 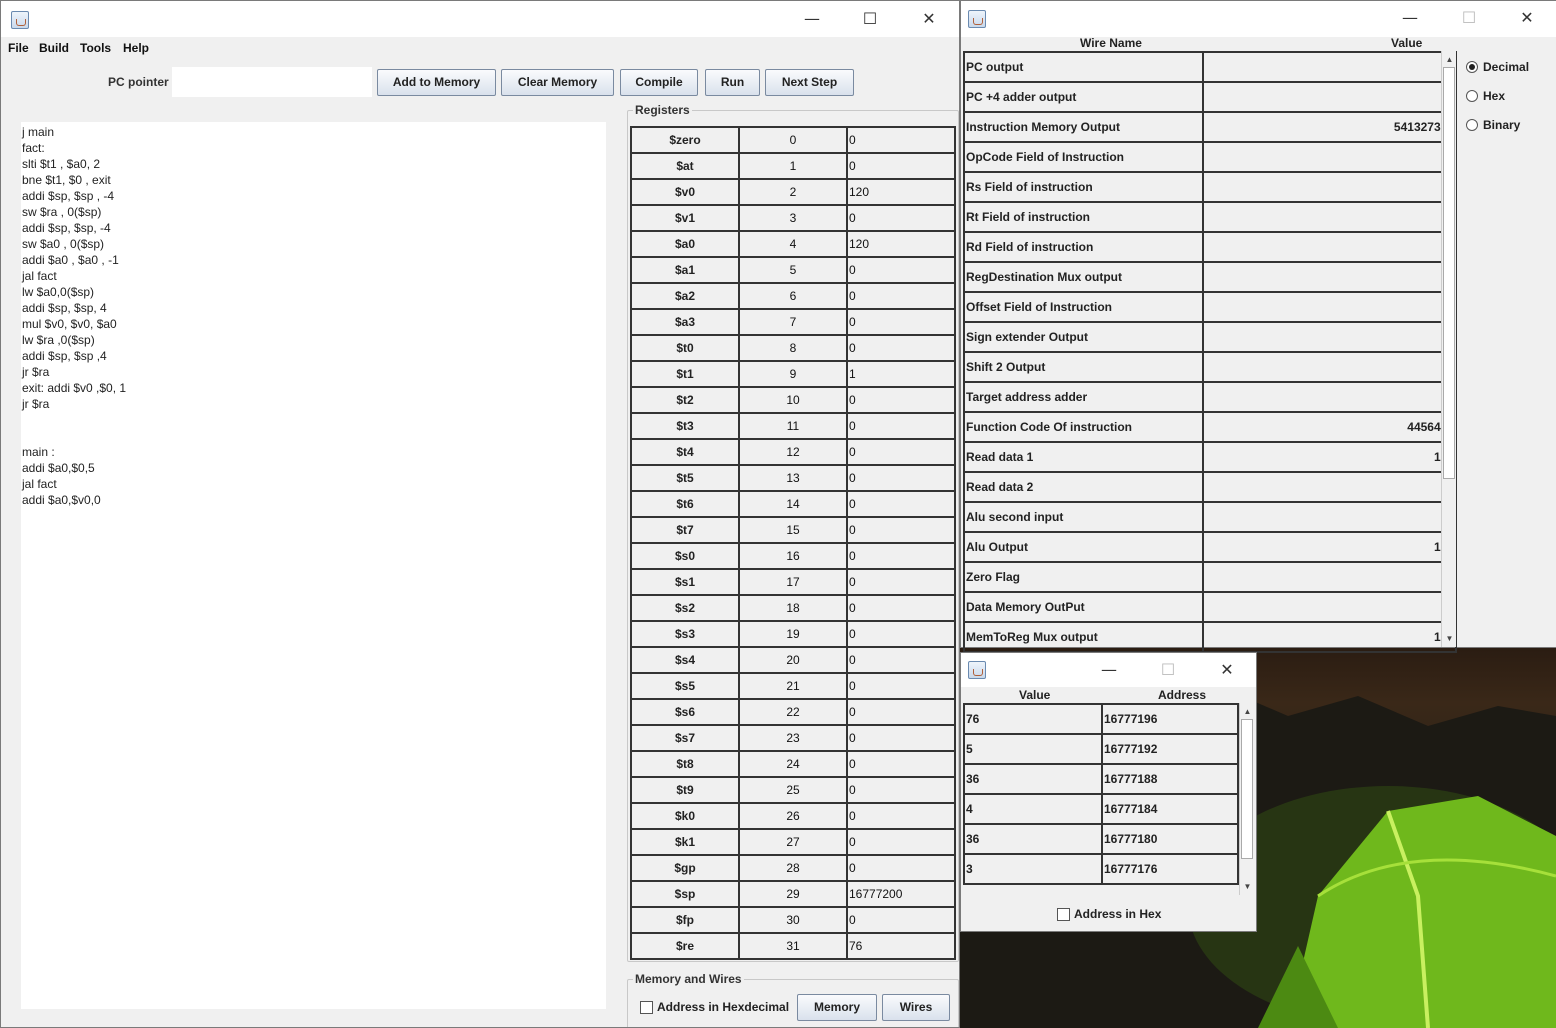 What do you see at coordinates (916, 1007) in the screenshot?
I see `wires-button: Wires` at bounding box center [916, 1007].